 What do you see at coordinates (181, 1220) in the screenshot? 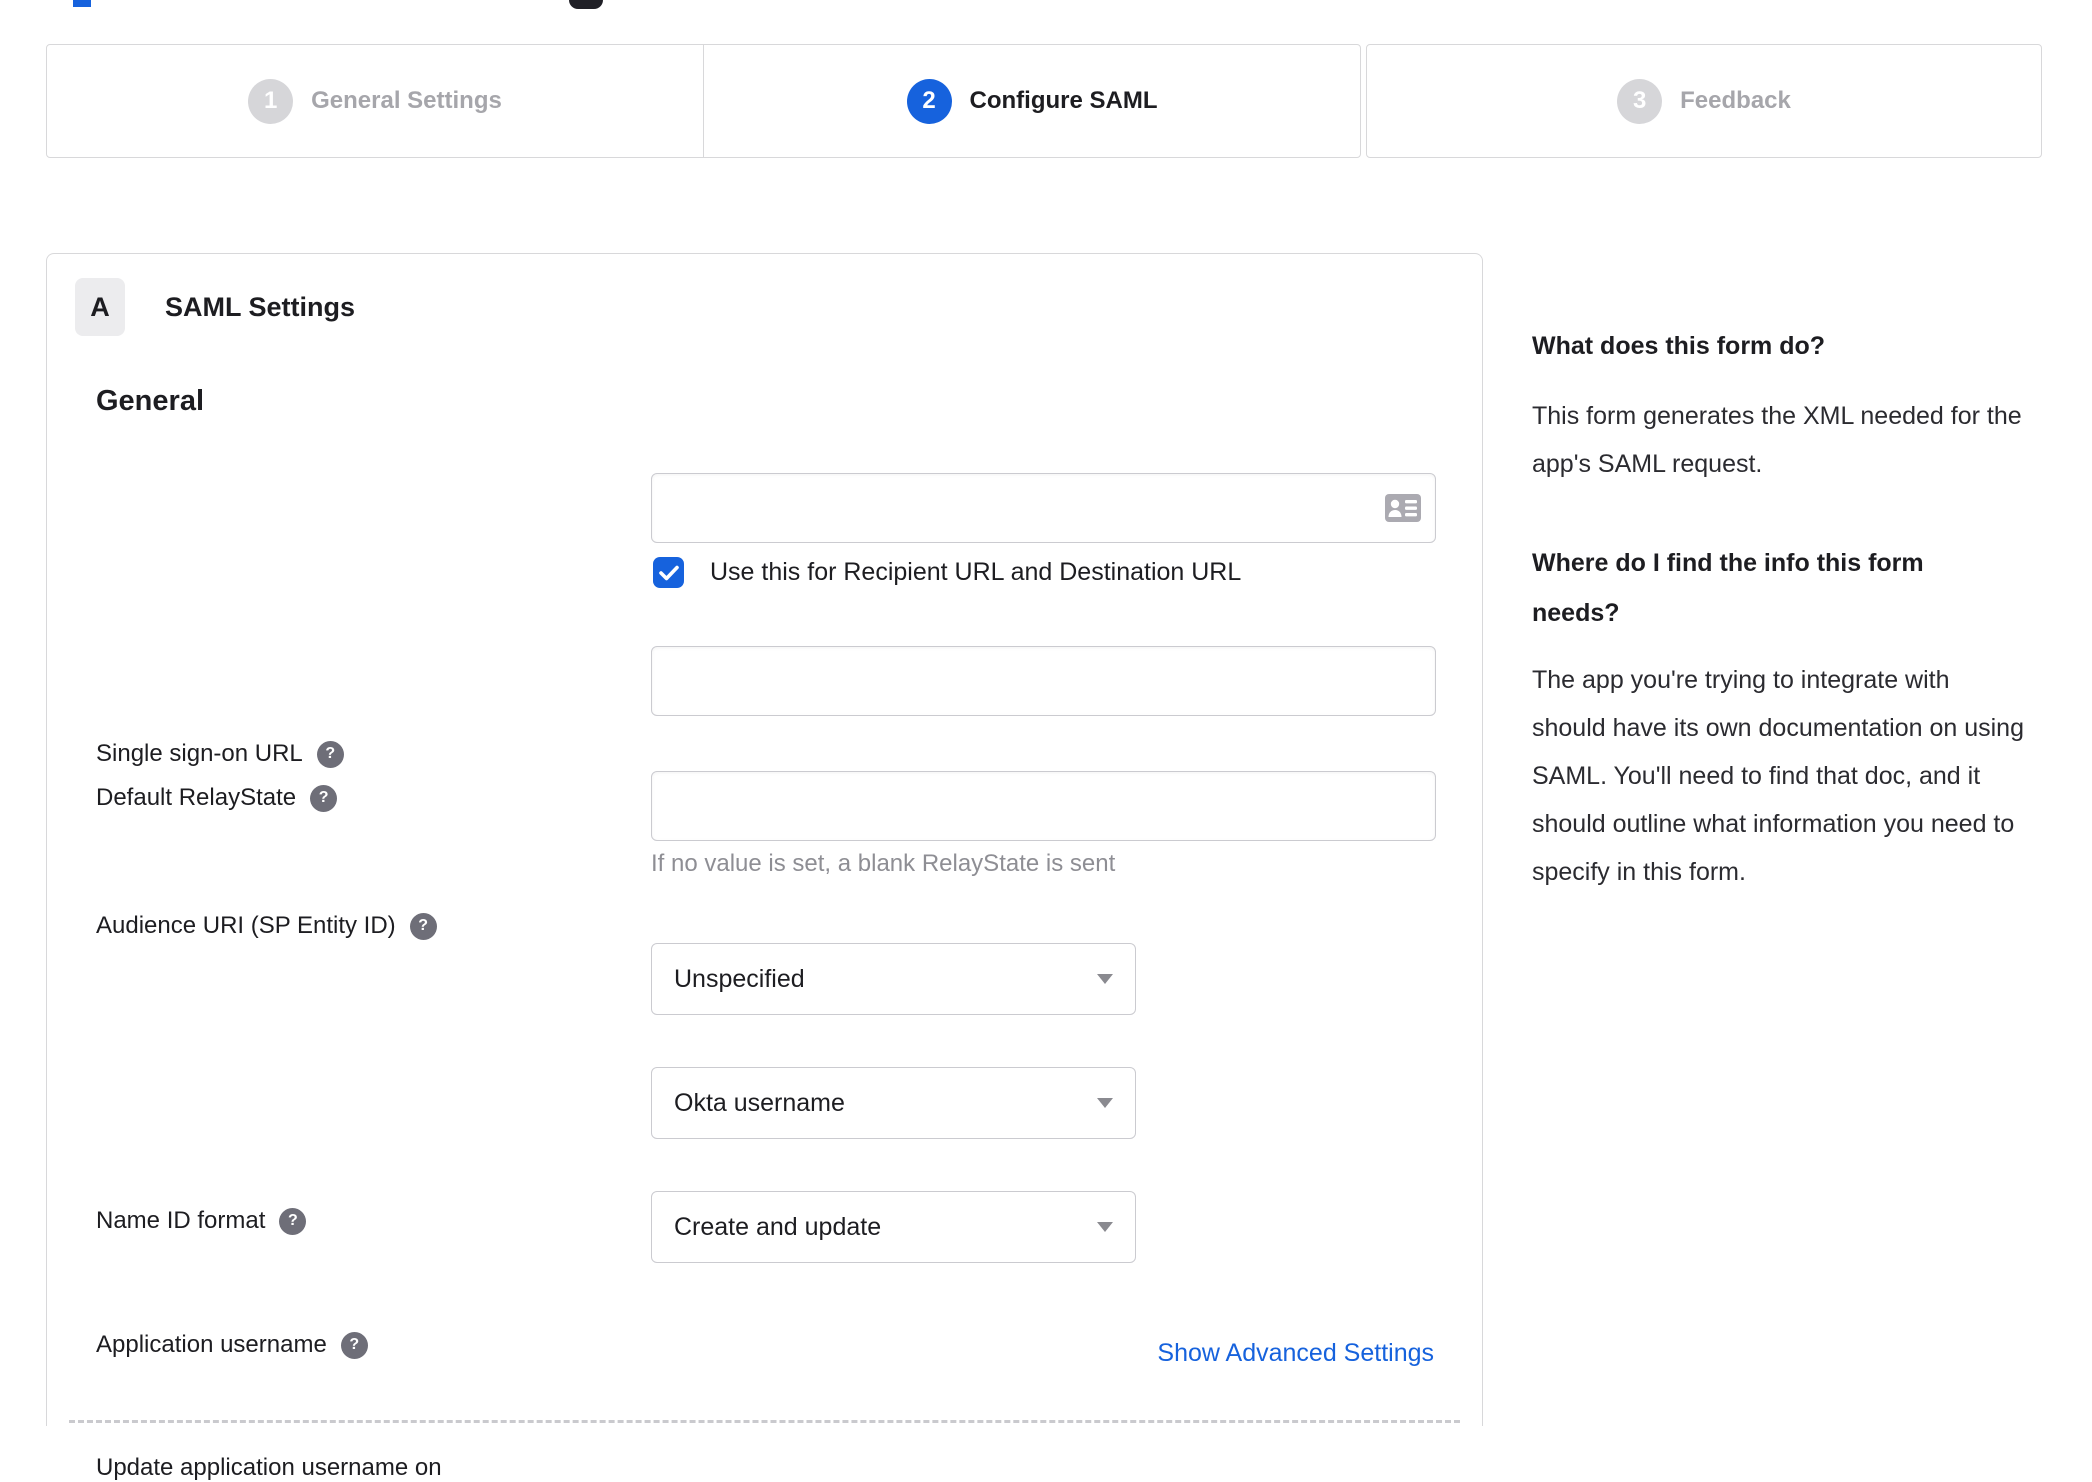
I see `name-id-format-label: Name ID format` at bounding box center [181, 1220].